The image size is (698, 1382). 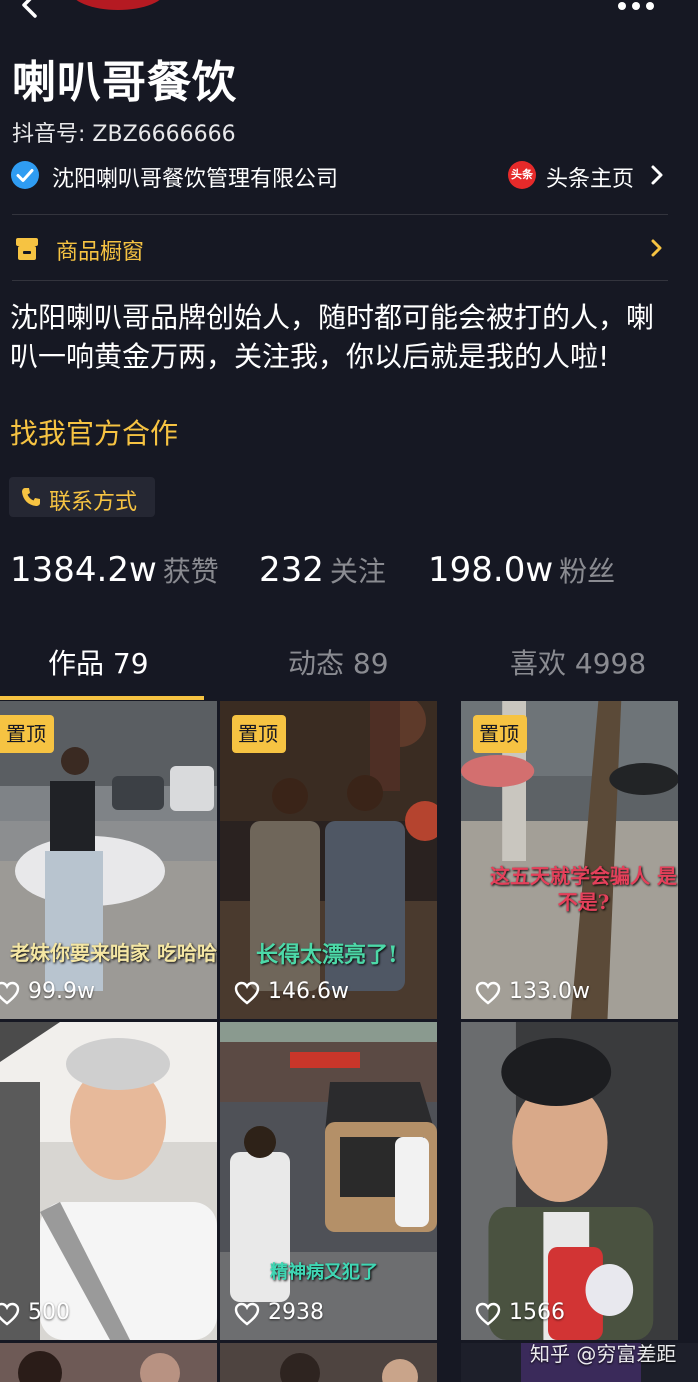 I want to click on tab-liked: 喜欢 4998, so click(x=578, y=662).